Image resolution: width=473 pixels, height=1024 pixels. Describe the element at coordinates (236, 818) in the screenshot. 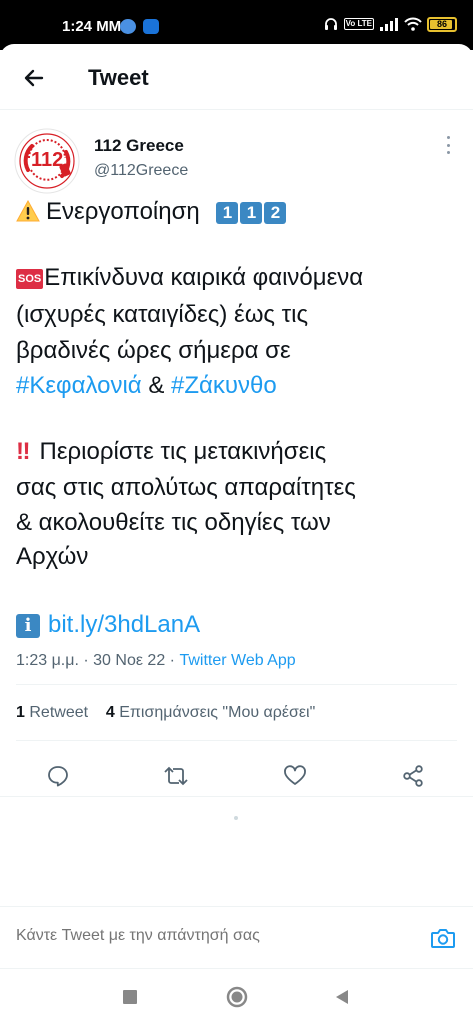

I see `loading-indicator` at that location.